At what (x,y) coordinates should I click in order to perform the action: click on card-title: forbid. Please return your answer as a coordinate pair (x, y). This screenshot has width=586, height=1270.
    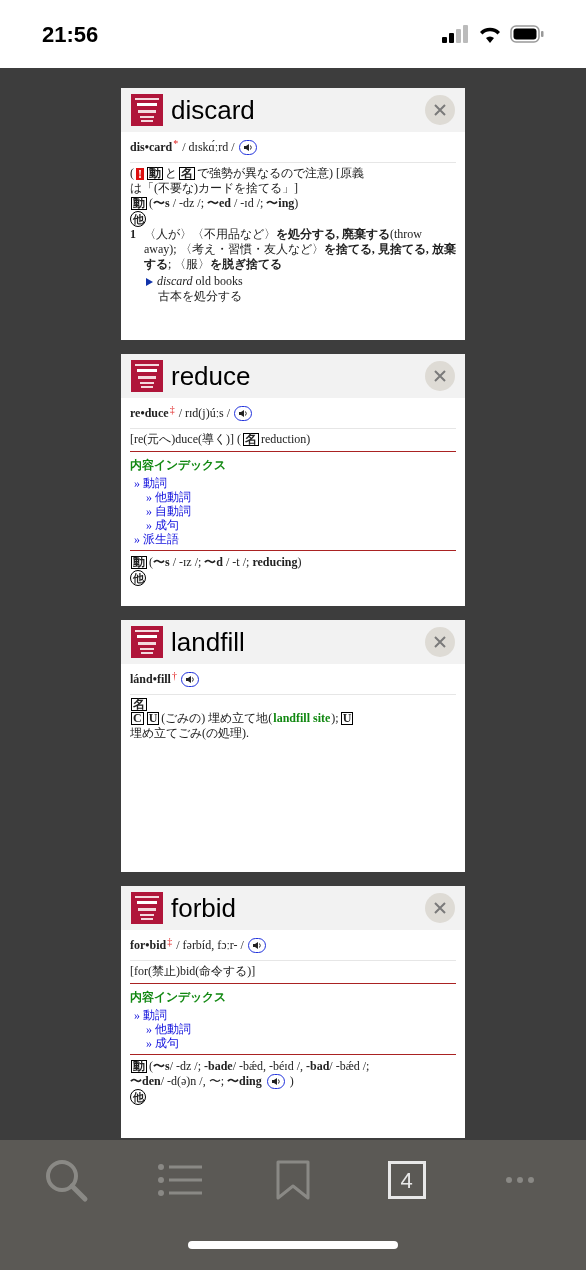
    Looking at the image, I should click on (204, 908).